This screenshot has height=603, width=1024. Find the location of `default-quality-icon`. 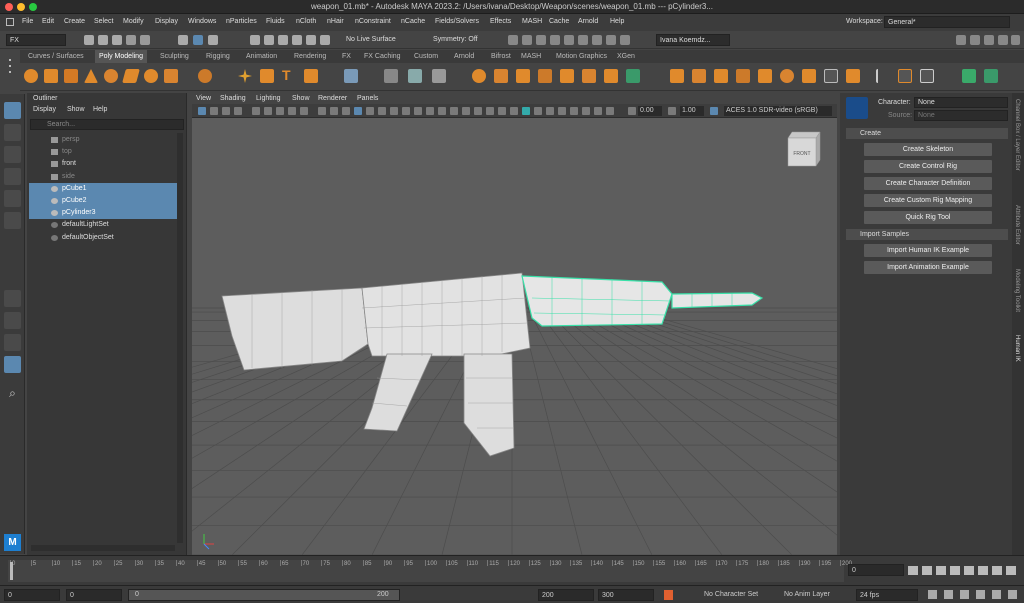

default-quality-icon is located at coordinates (538, 111).